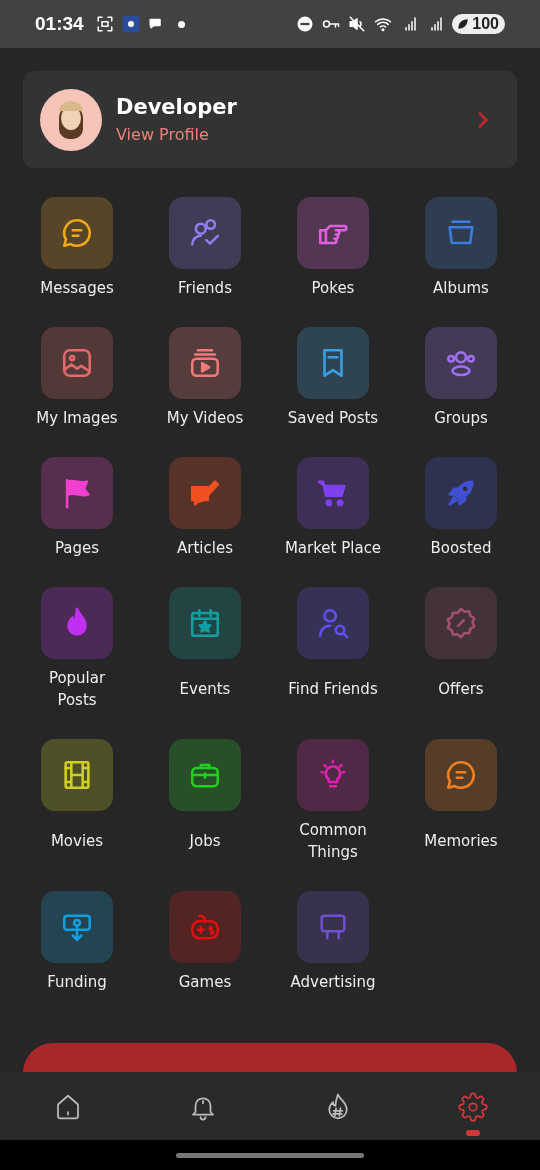 The width and height of the screenshot is (540, 1170). I want to click on menu-label: Funding, so click(77, 982).